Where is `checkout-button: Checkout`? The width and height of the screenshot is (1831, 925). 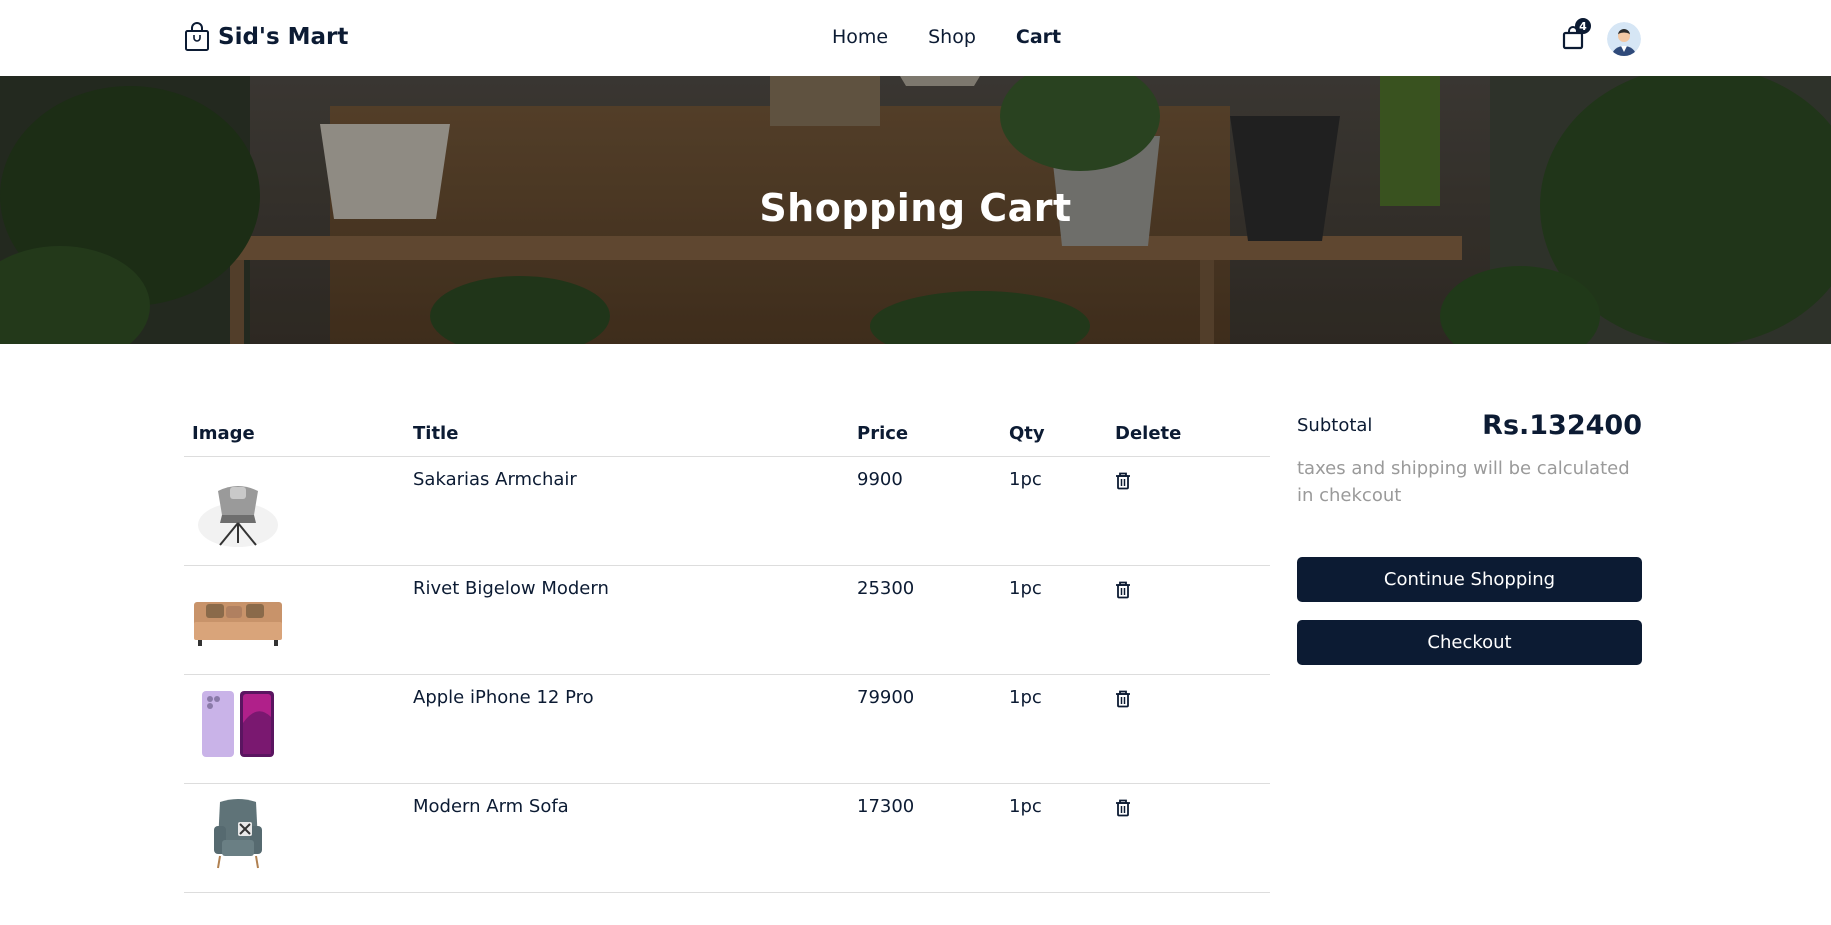 checkout-button: Checkout is located at coordinates (1469, 642).